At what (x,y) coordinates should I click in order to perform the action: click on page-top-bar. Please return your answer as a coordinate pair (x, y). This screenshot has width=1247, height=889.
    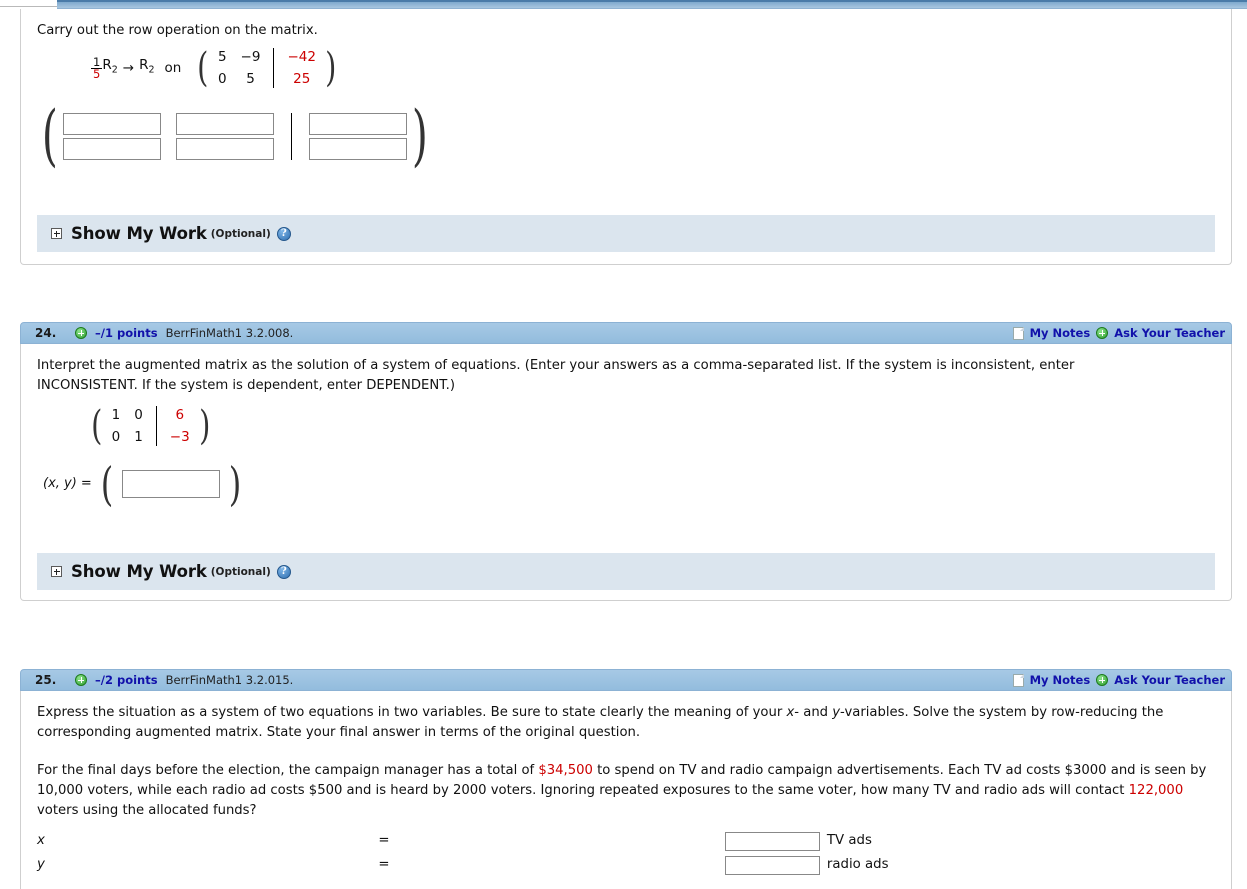
    Looking at the image, I should click on (652, 4).